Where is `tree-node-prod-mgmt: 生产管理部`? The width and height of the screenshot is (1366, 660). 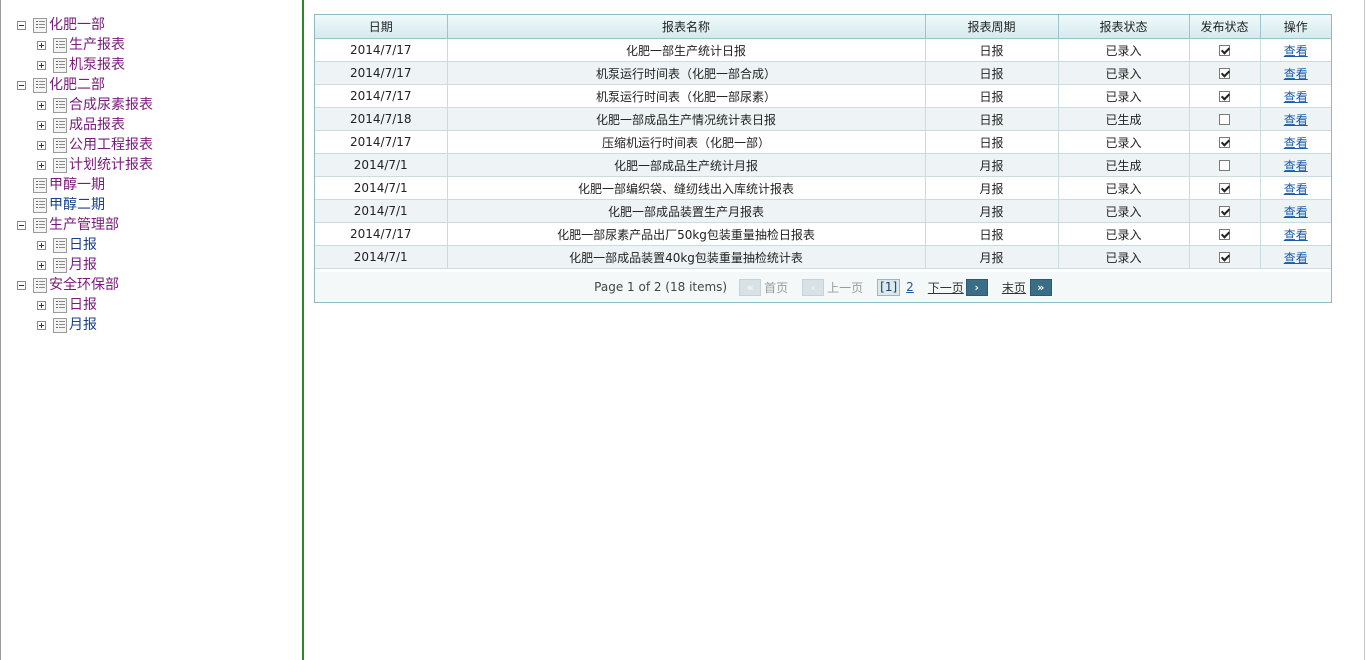
tree-node-prod-mgmt: 生产管理部 is located at coordinates (68, 225).